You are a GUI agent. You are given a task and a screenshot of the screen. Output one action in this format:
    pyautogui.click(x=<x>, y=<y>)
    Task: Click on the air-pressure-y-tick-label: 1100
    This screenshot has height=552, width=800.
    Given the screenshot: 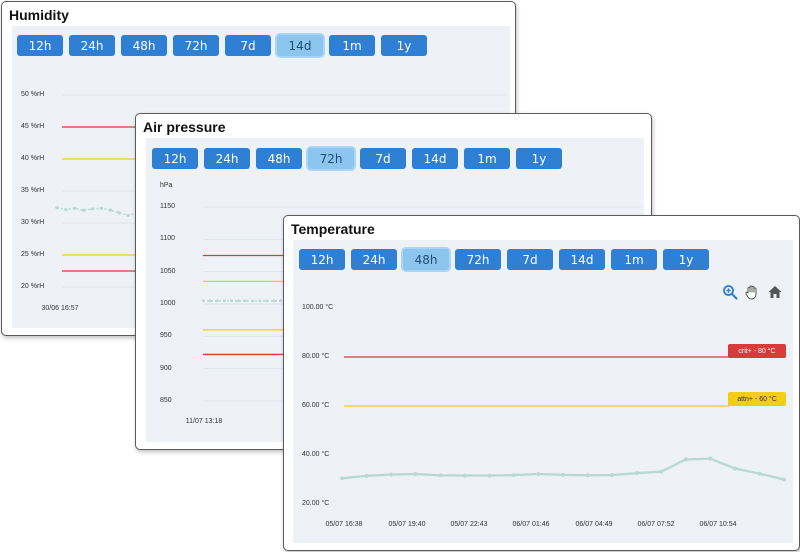 What is the action you would take?
    pyautogui.click(x=168, y=239)
    